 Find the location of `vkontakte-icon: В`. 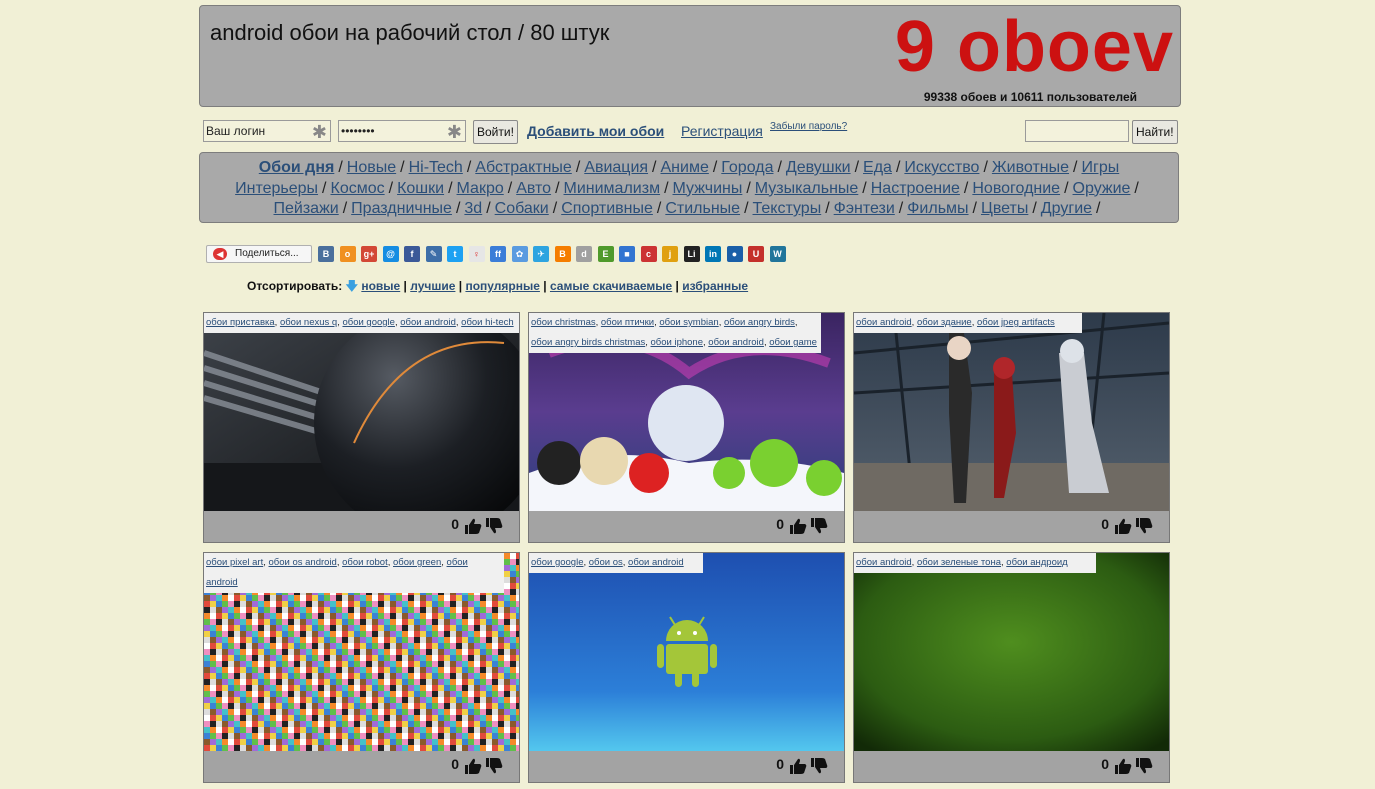

vkontakte-icon: В is located at coordinates (326, 254).